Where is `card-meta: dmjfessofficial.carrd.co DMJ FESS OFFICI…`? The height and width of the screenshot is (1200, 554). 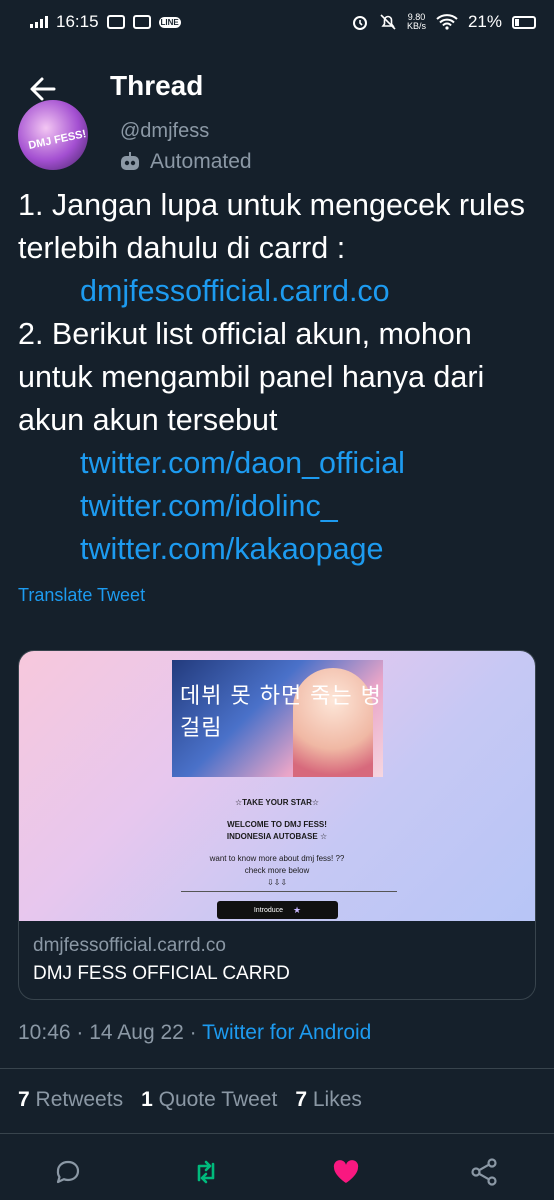 card-meta: dmjfessofficial.carrd.co DMJ FESS OFFICI… is located at coordinates (277, 953).